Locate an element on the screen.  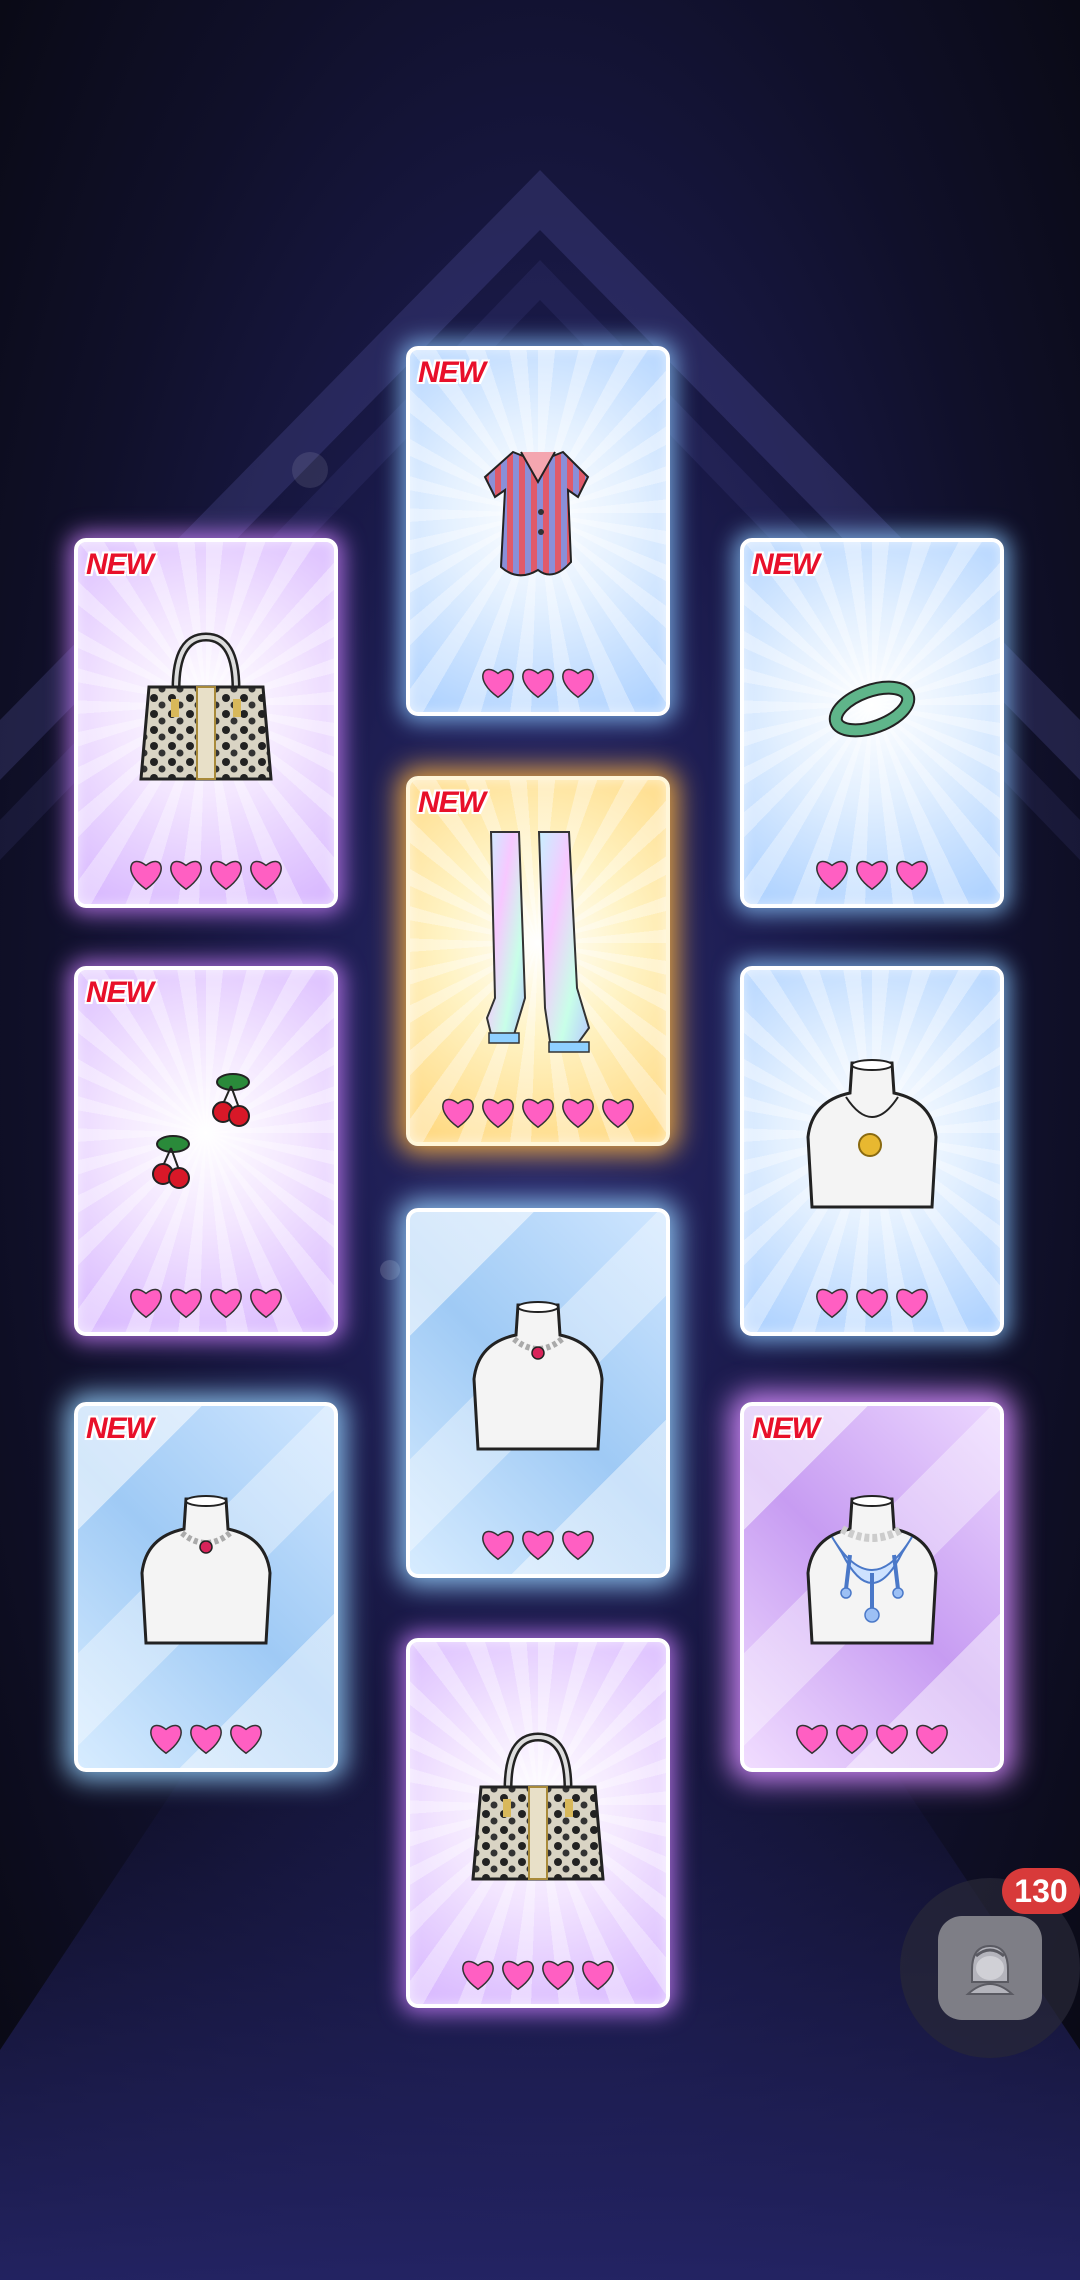
notification-badge: 130 is located at coordinates (1041, 1891).